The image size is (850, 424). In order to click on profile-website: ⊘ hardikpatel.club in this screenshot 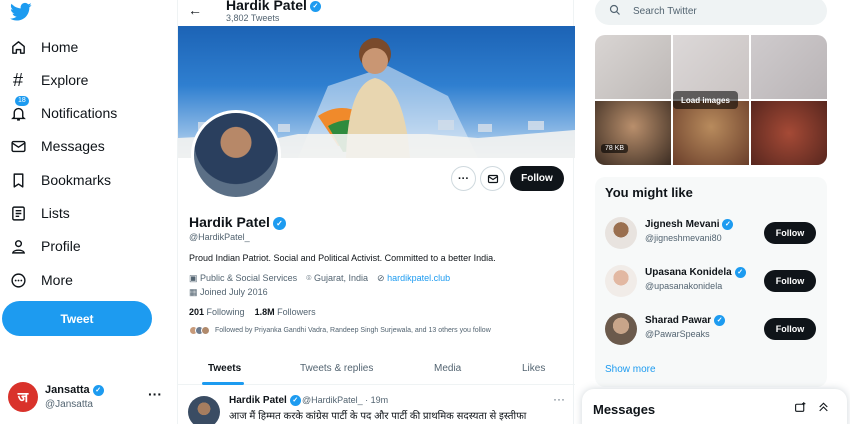, I will do `click(413, 278)`.